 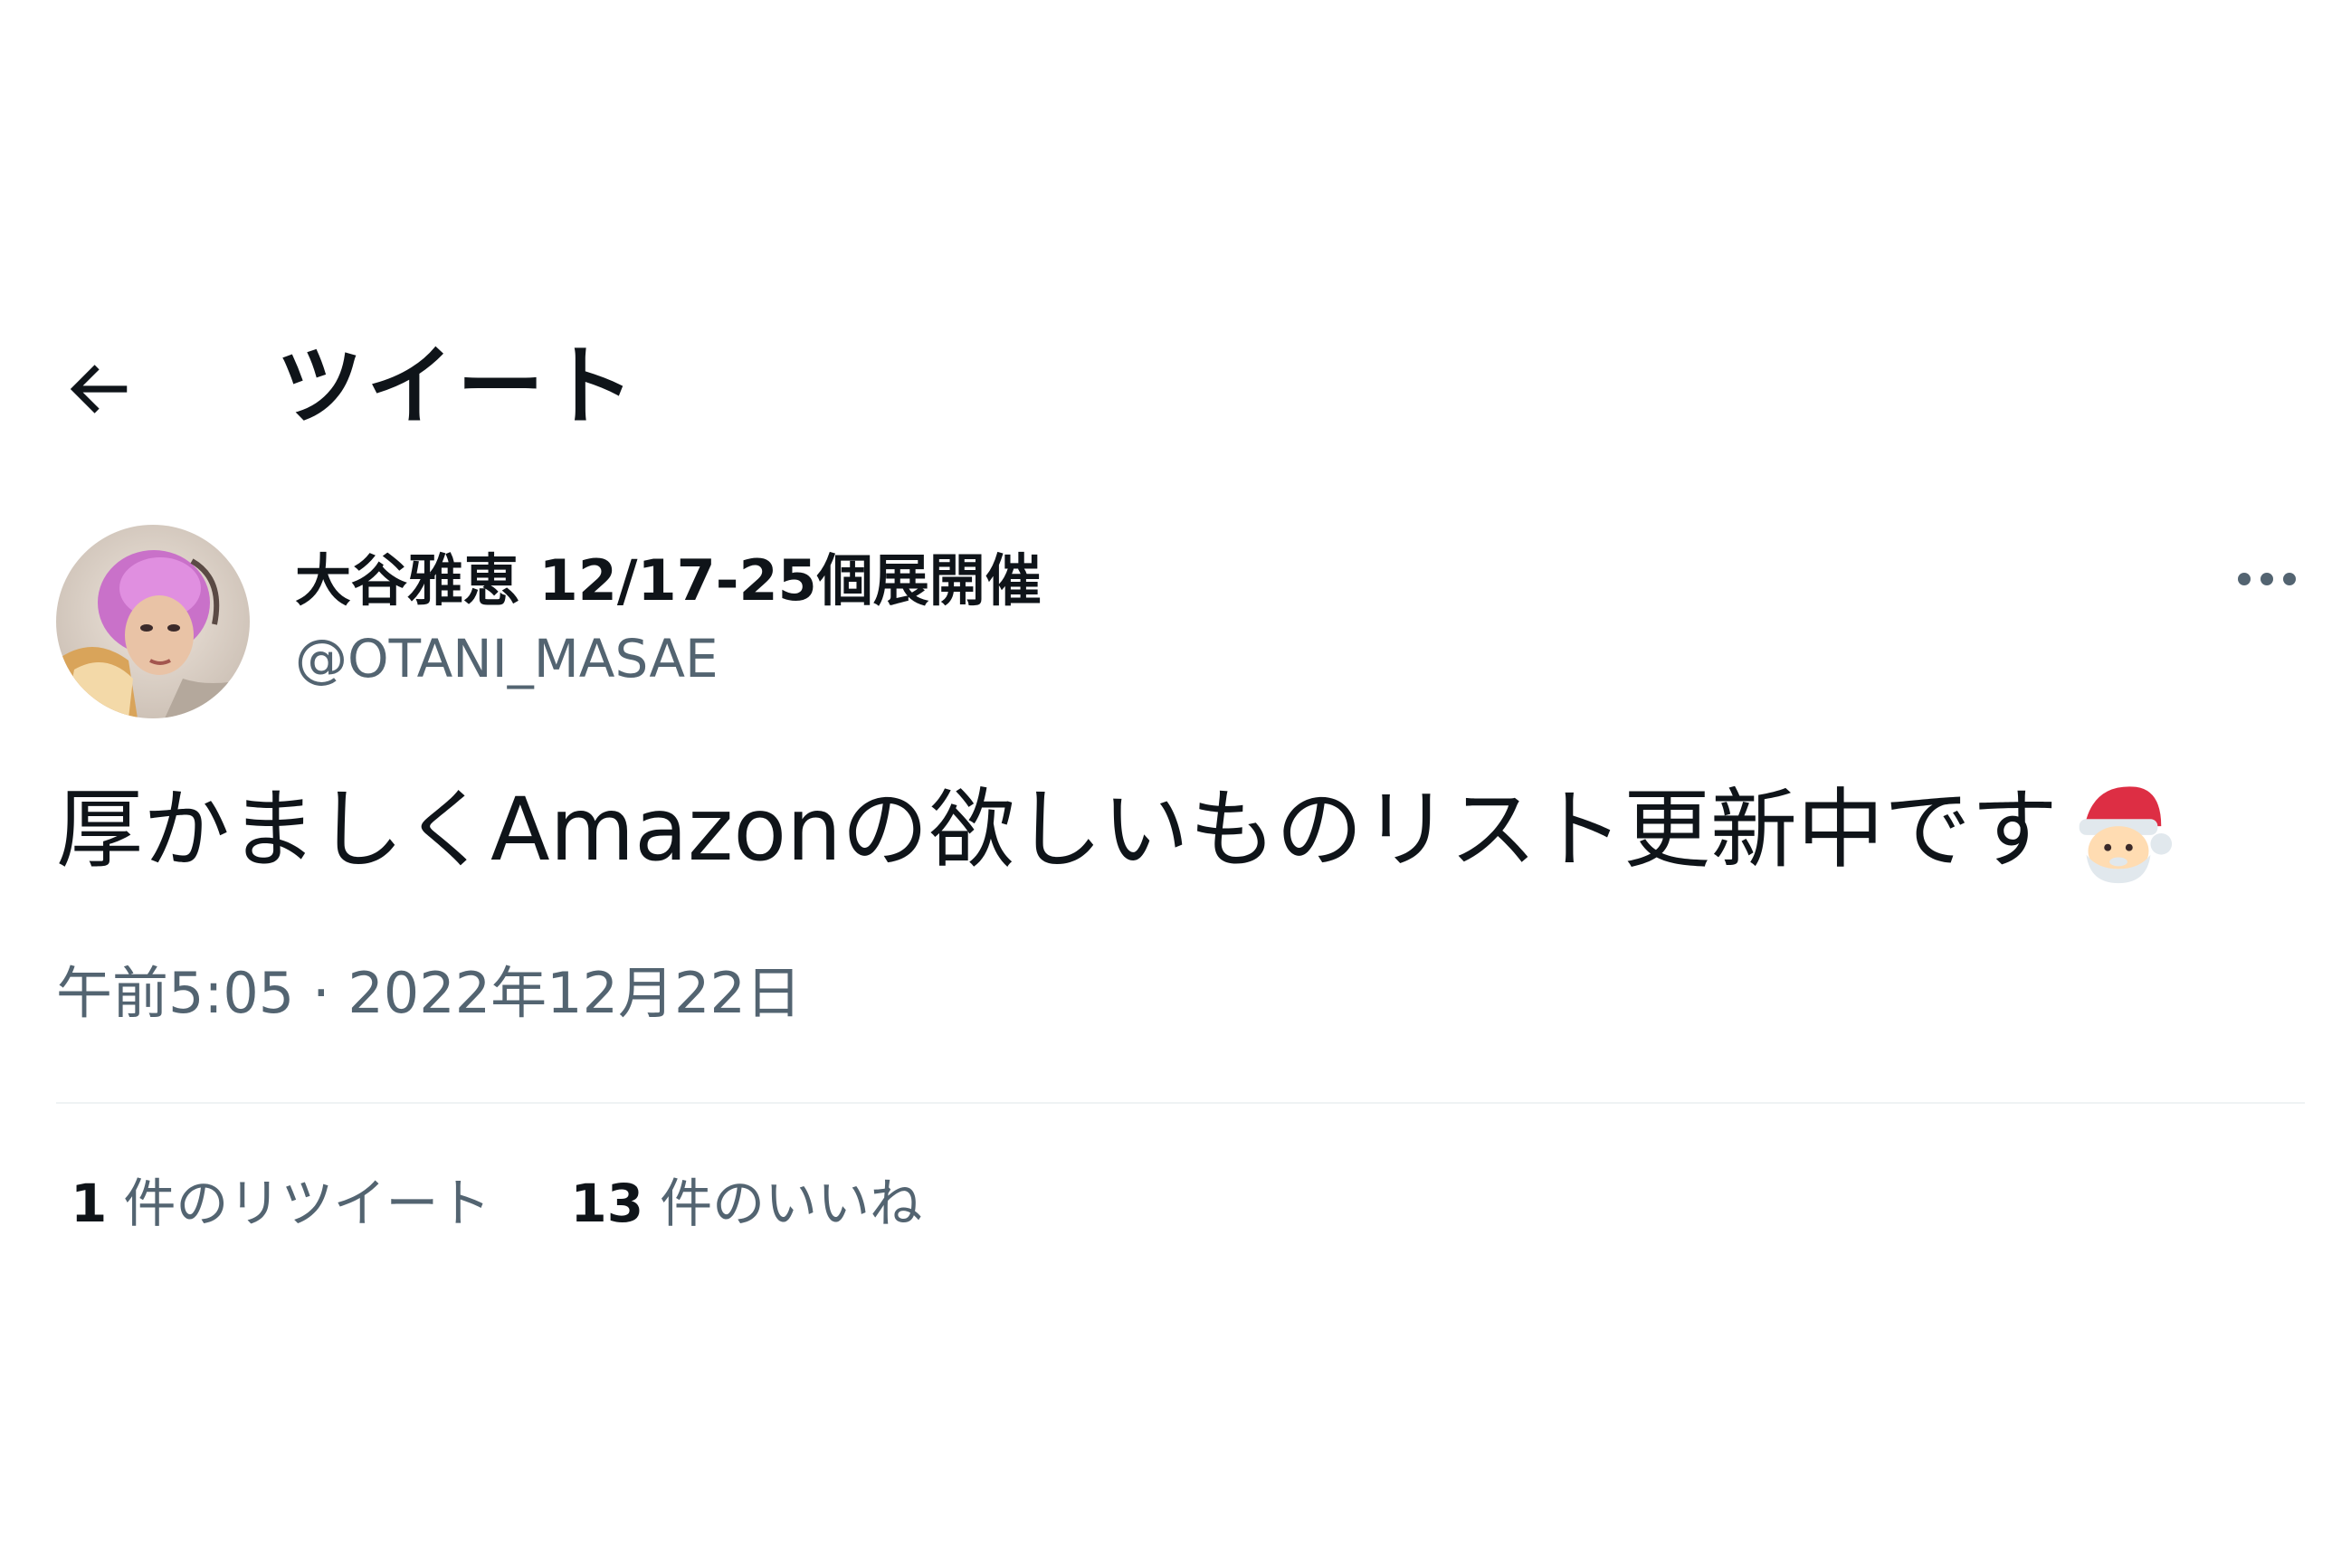 I want to click on back-button, so click(x=97, y=389).